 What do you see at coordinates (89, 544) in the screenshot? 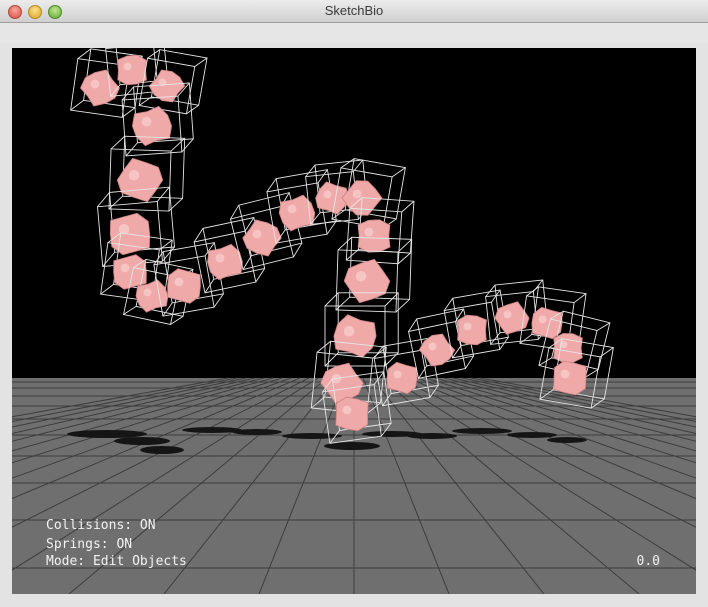
I see `springs-status: Springs: ON` at bounding box center [89, 544].